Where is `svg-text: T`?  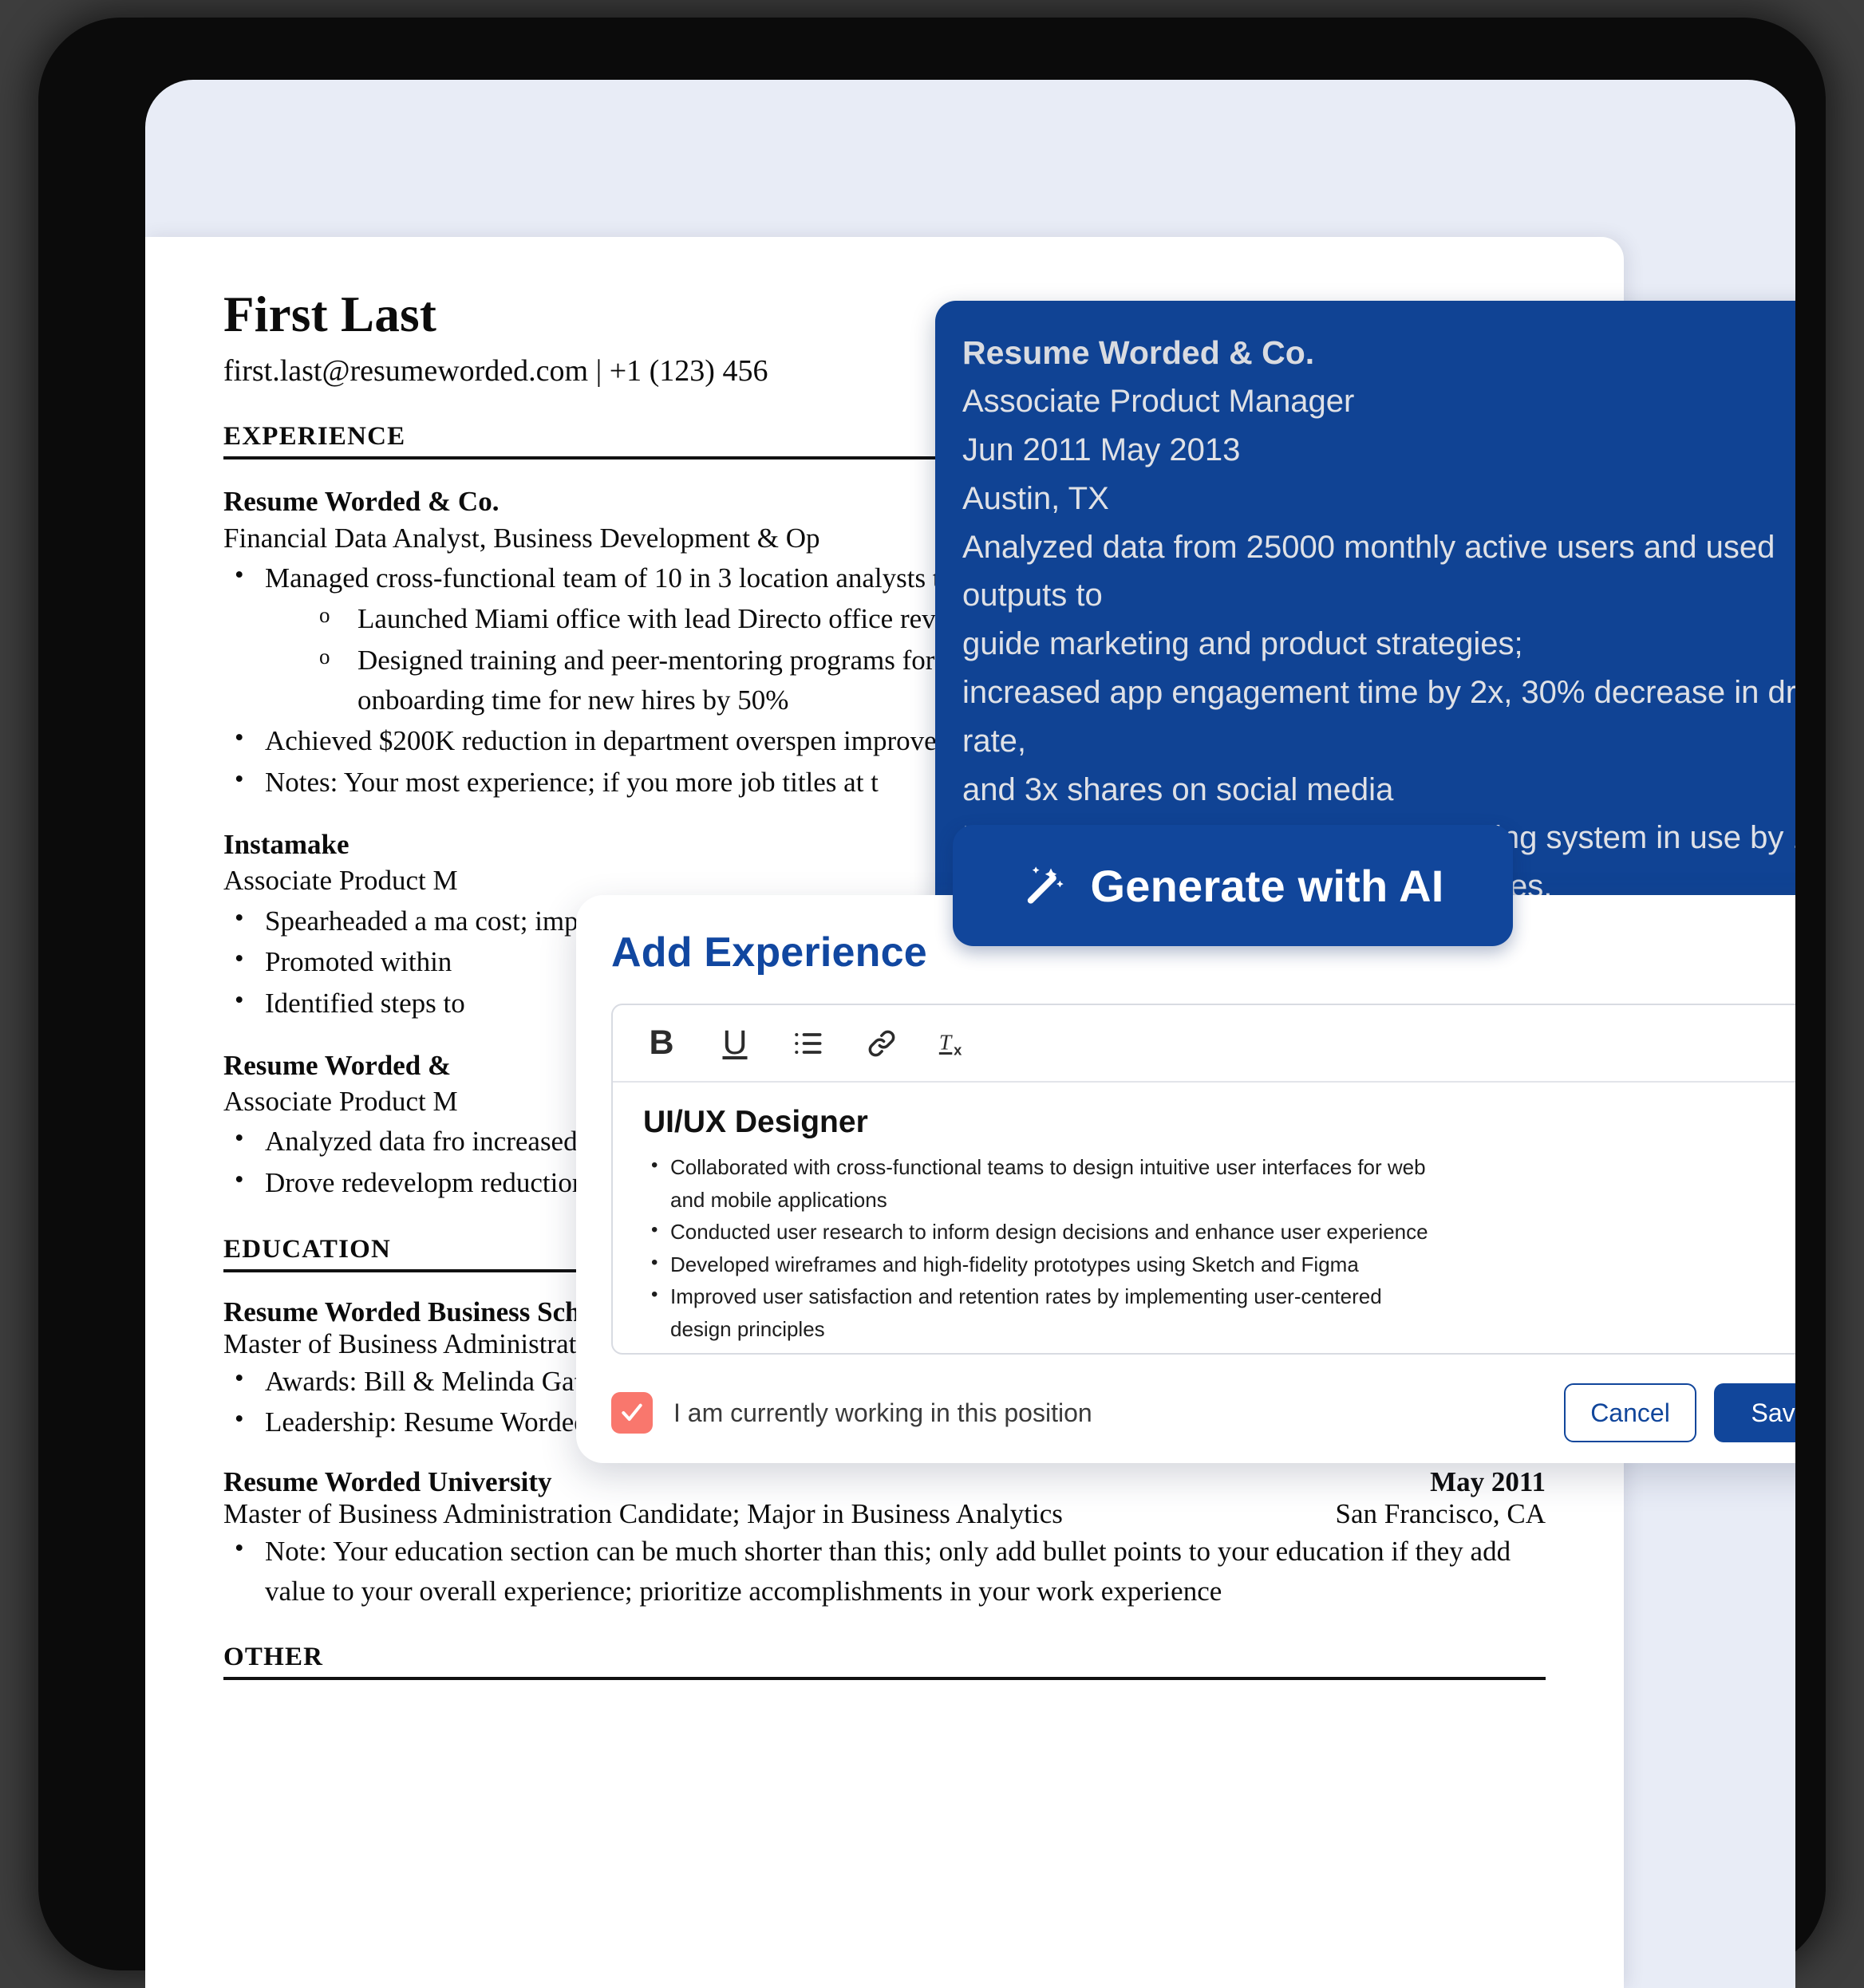
svg-text: T is located at coordinates (946, 1041).